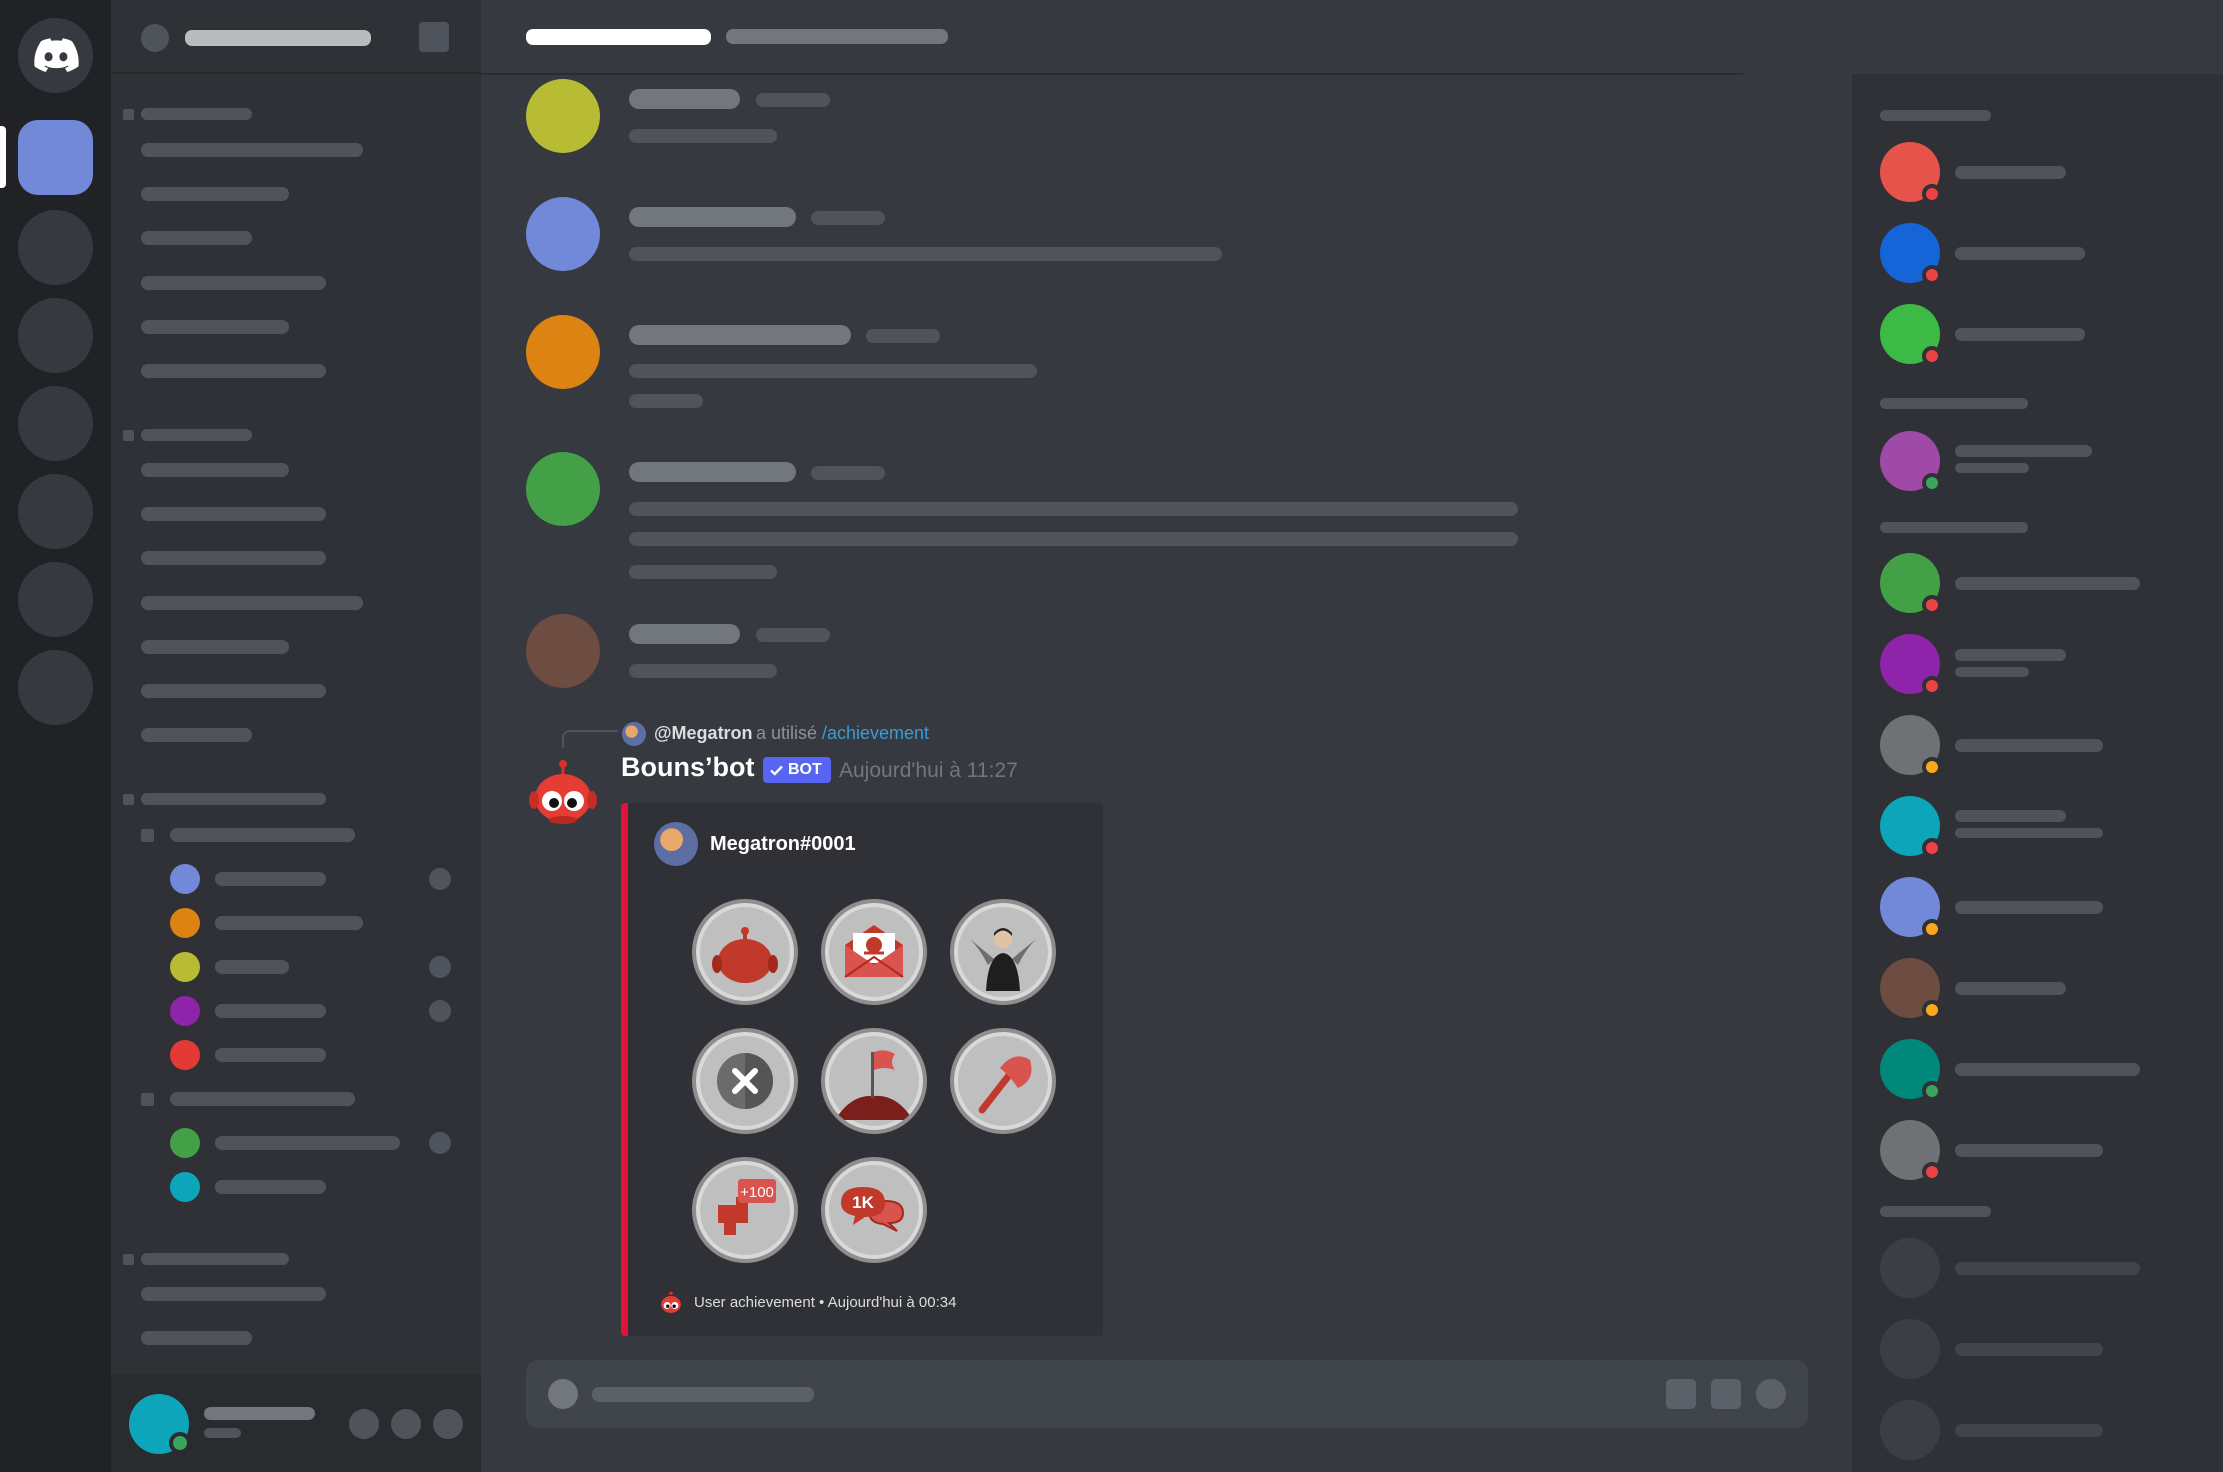 Image resolution: width=2223 pixels, height=1472 pixels. What do you see at coordinates (55, 157) in the screenshot?
I see `server-icon-active` at bounding box center [55, 157].